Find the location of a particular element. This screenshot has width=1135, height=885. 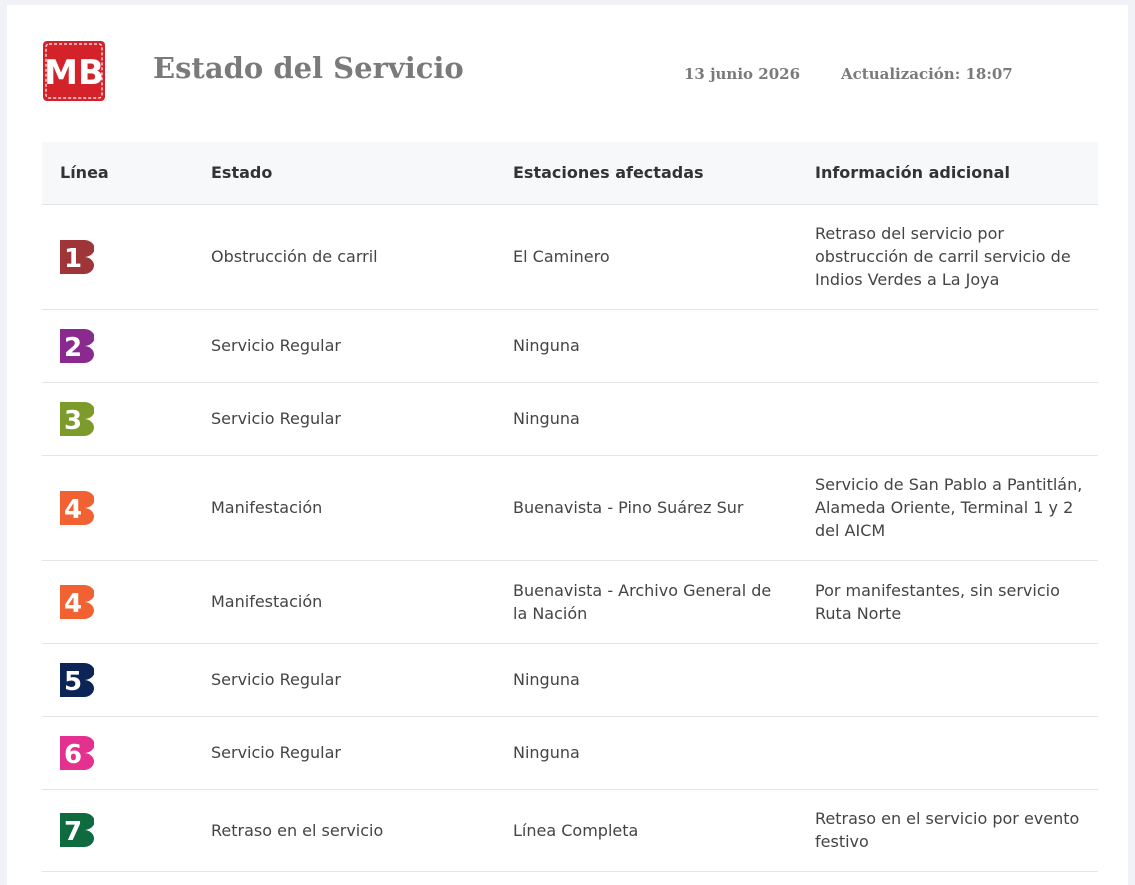

line-number: 5 is located at coordinates (73, 682).